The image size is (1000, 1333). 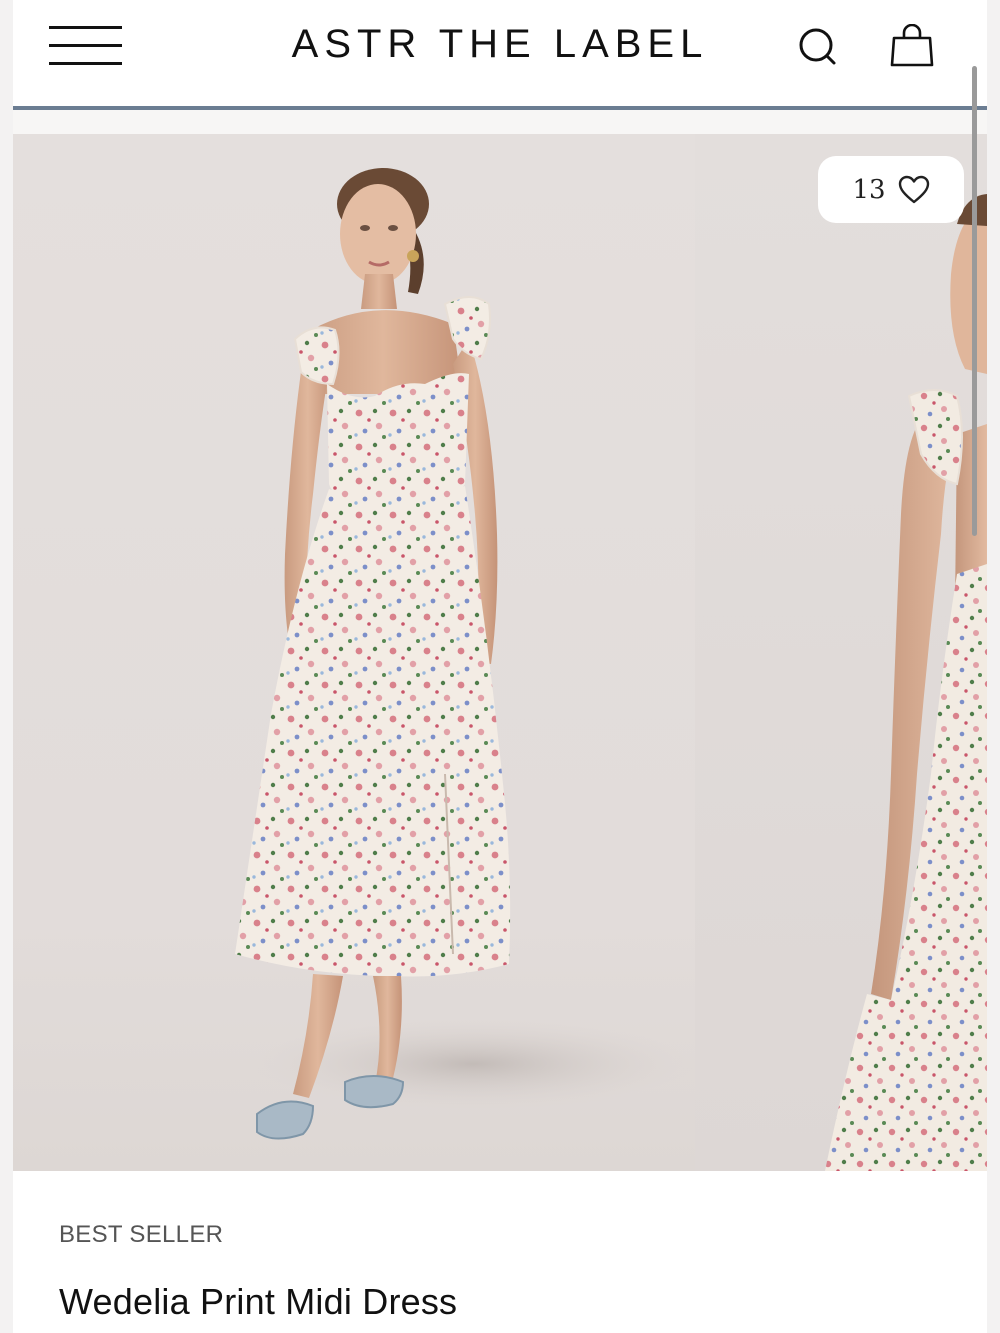 I want to click on product-info: BEST SELLER Wedelia Print Midi Dress, so click(x=500, y=1252).